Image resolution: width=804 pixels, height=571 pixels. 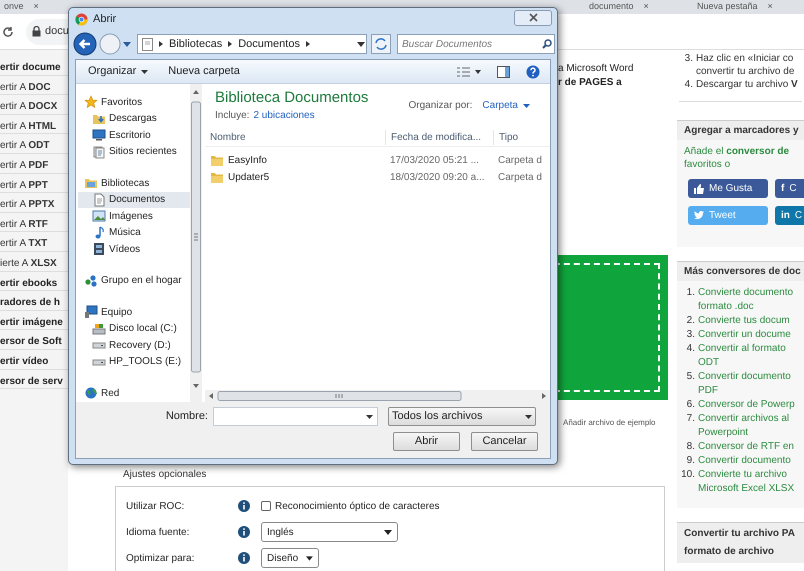 I want to click on nav-item: Documentos, so click(x=134, y=200).